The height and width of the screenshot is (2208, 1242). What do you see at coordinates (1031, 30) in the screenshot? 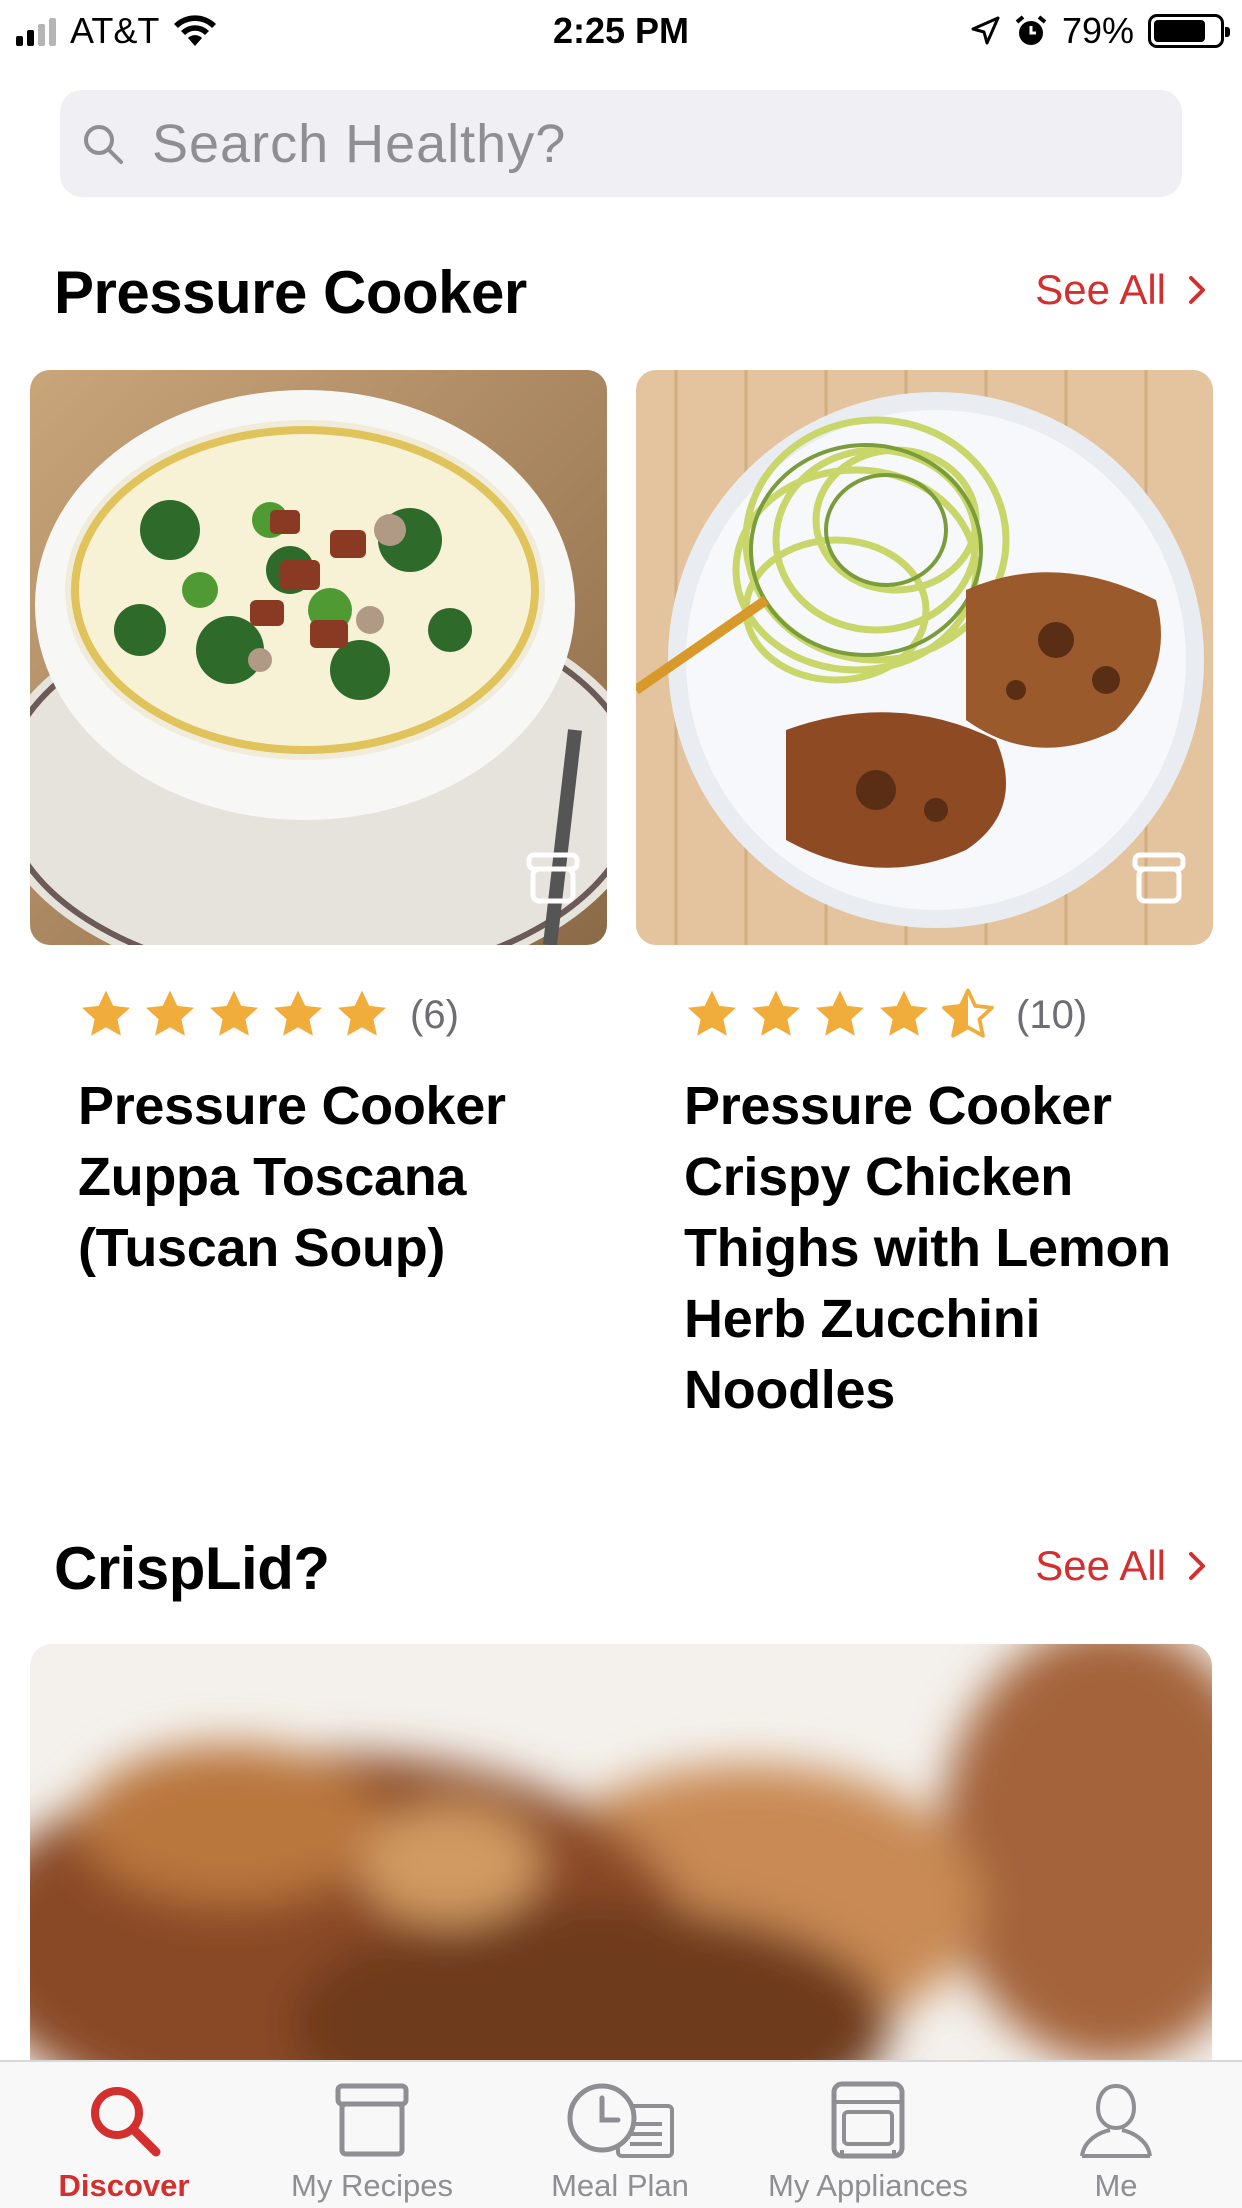
I see `alarm-icon` at bounding box center [1031, 30].